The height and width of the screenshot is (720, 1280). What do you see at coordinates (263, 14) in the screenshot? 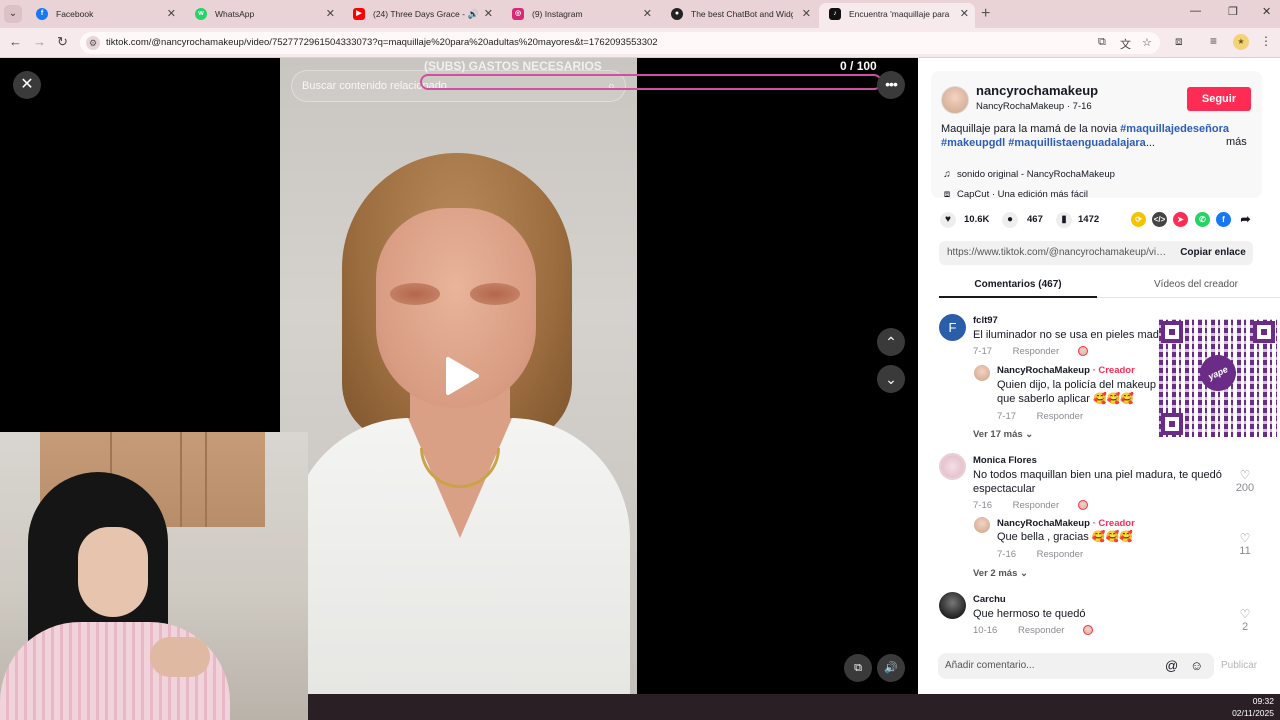
I see `tab-whatsapp: w WhatsApp ✕` at bounding box center [263, 14].